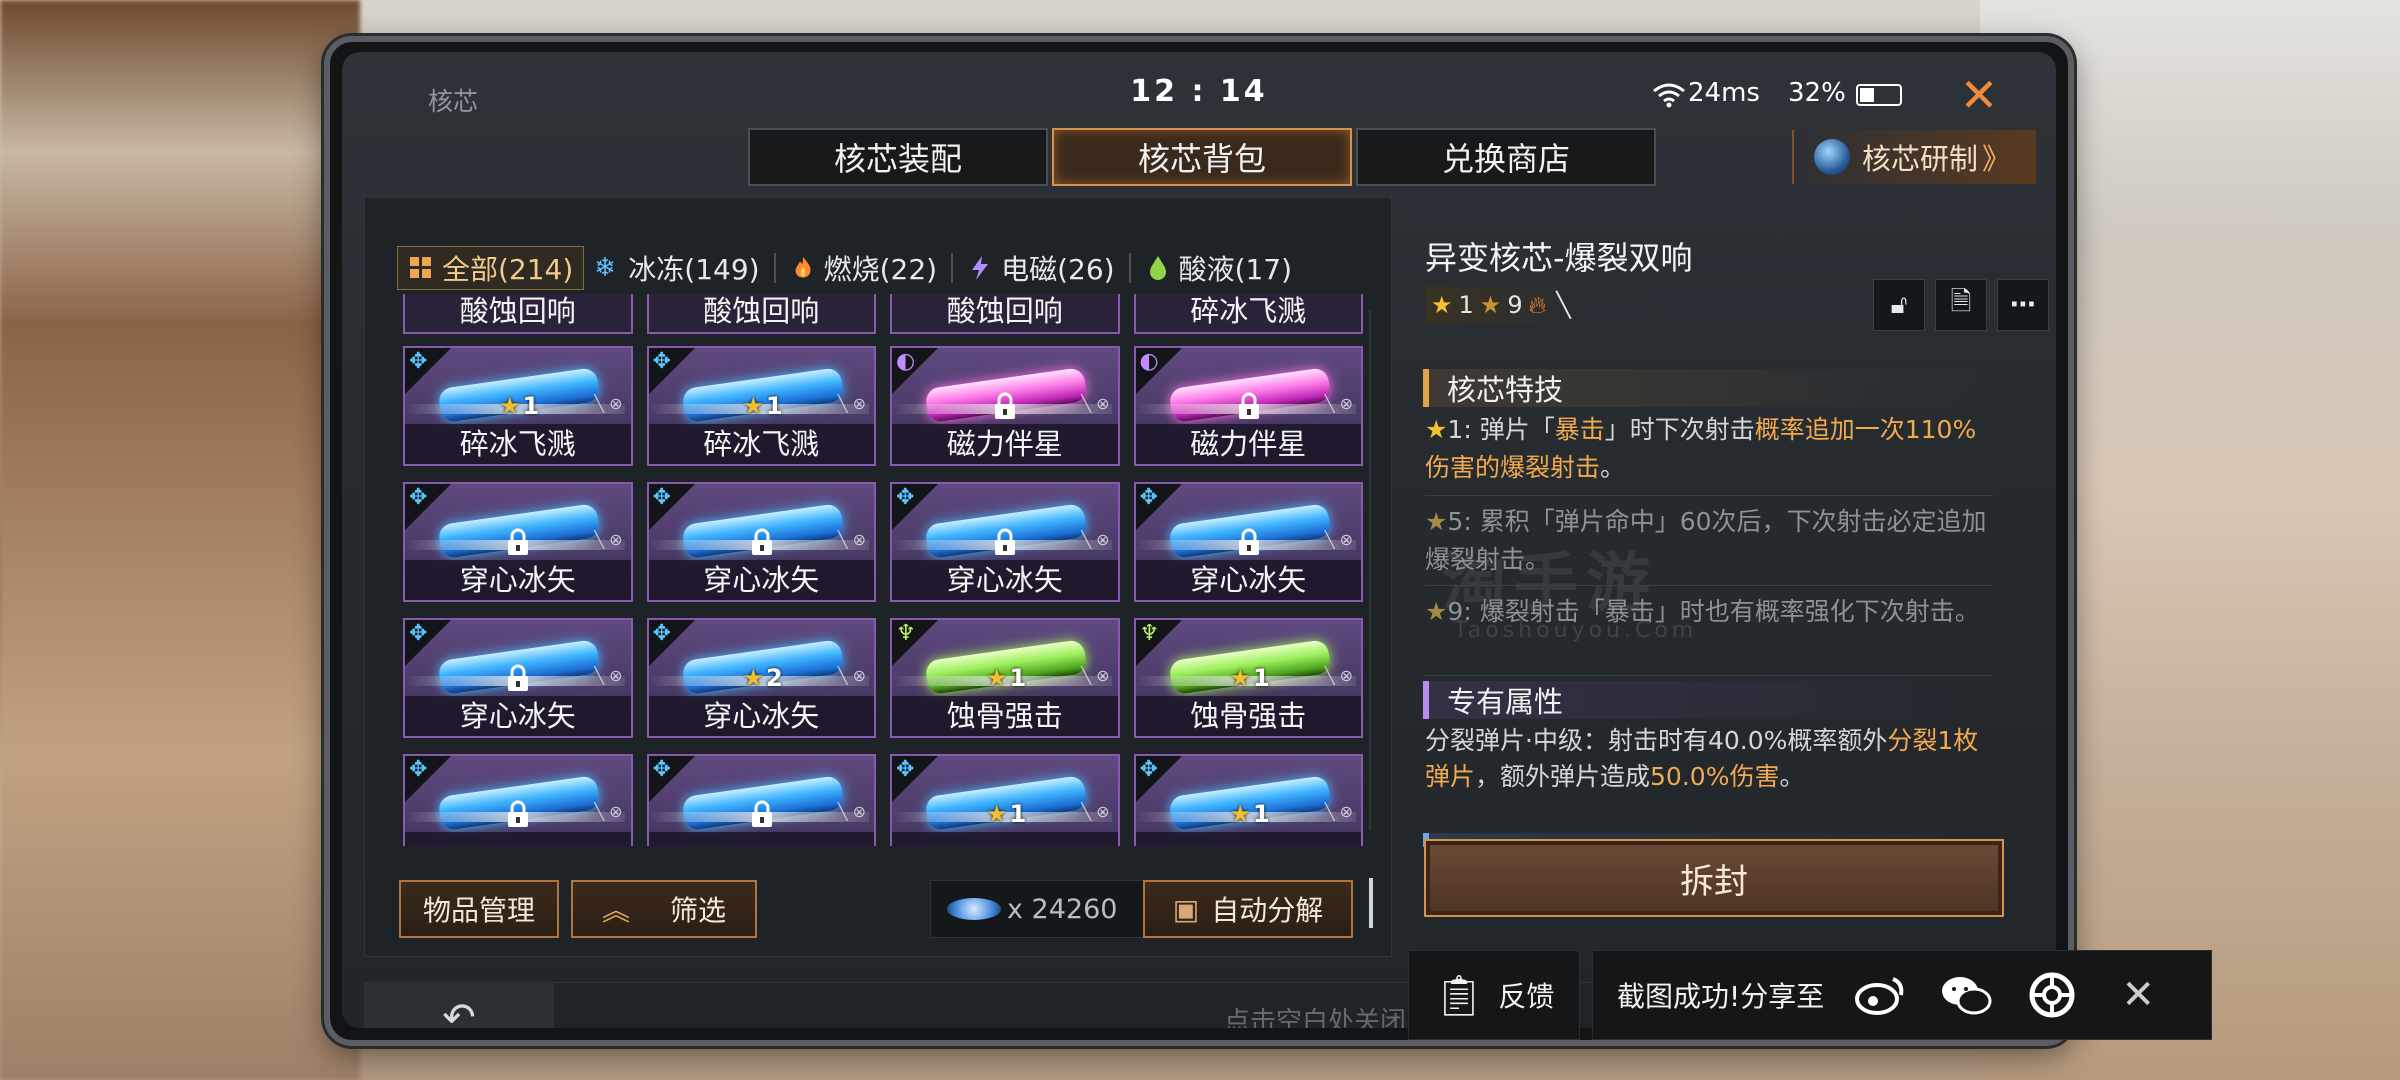 The height and width of the screenshot is (1080, 2400). Describe the element at coordinates (1267, 910) in the screenshot. I see `auto-decompose-label: 自动分解` at that location.